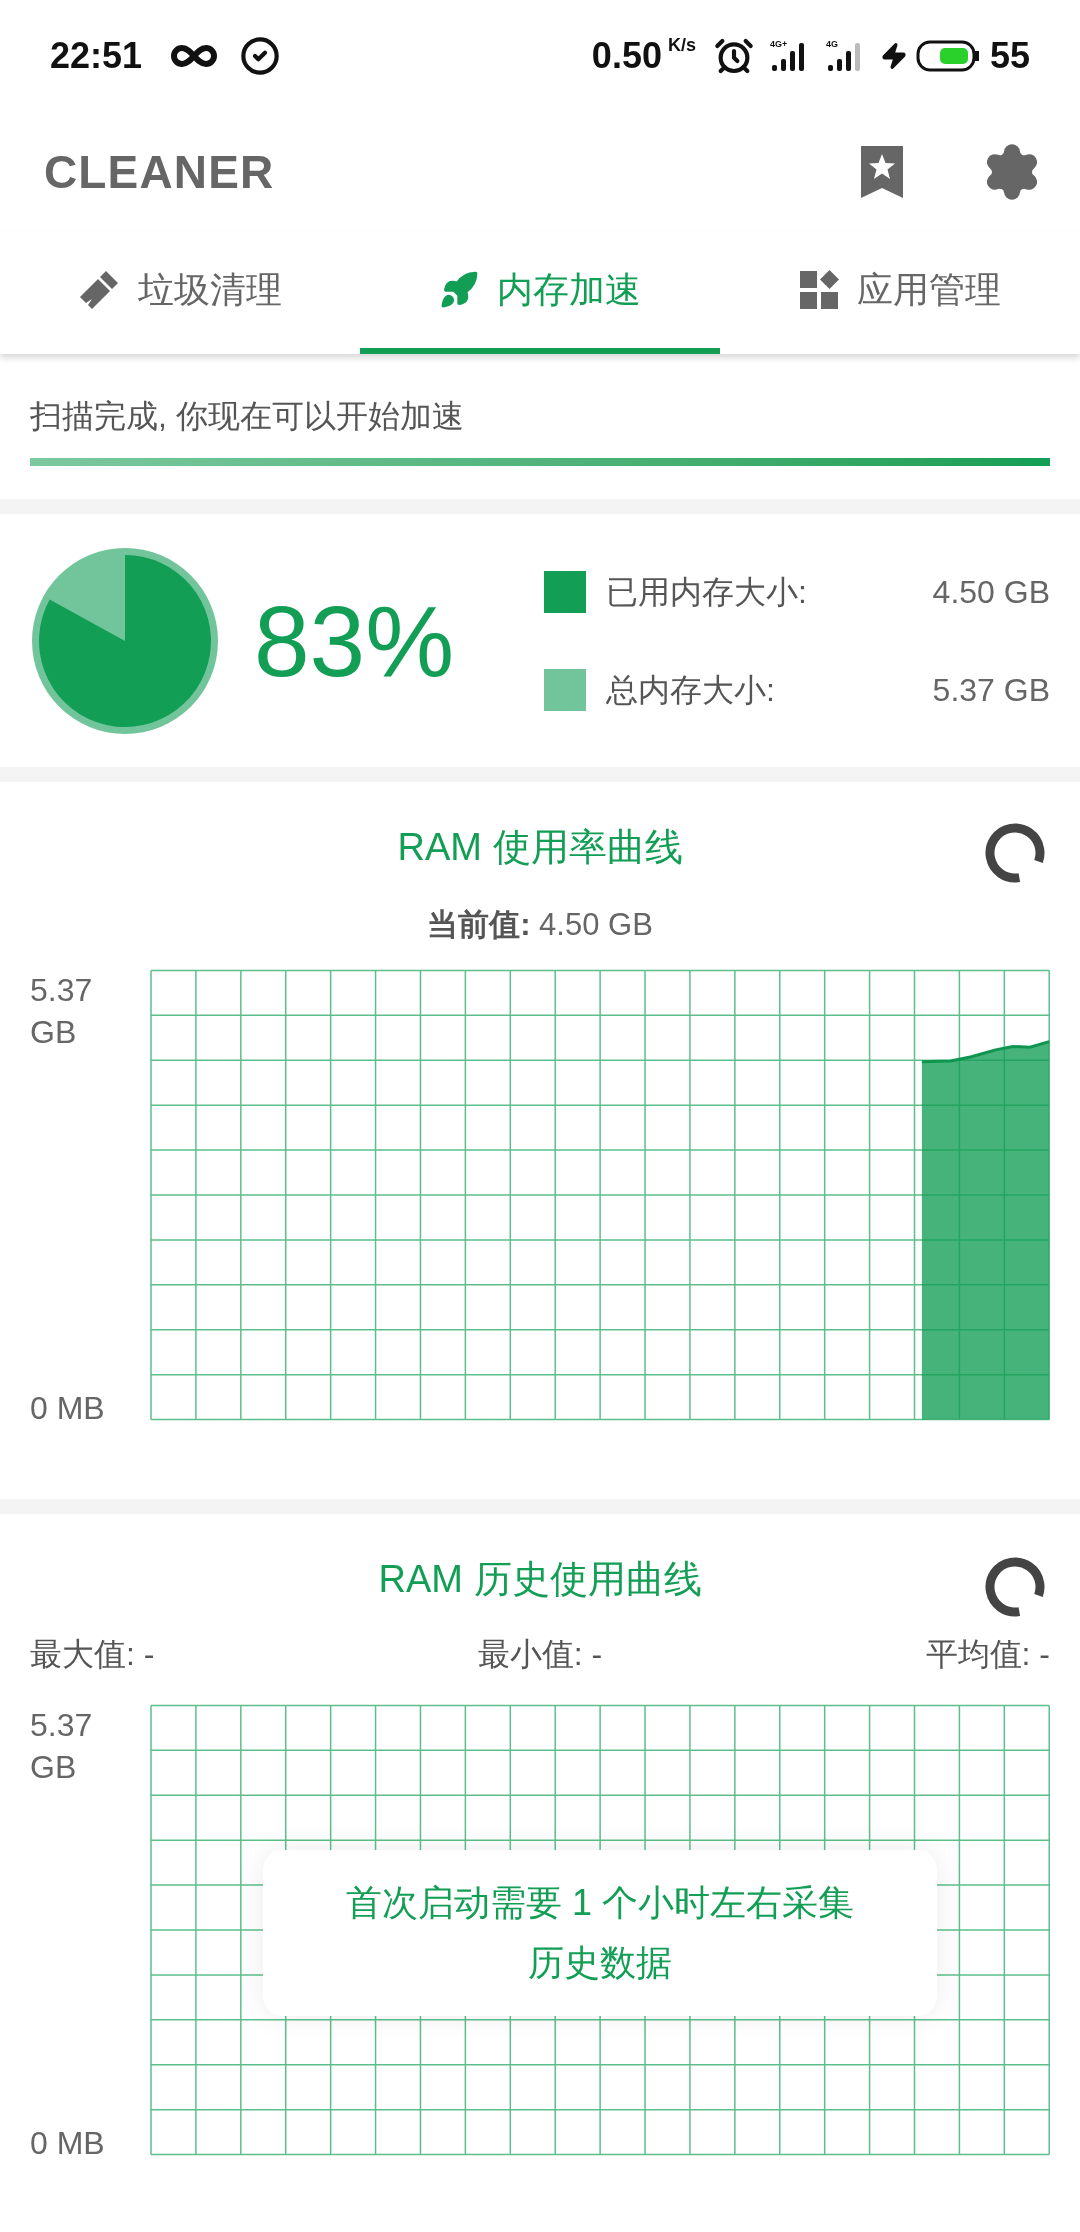 The width and height of the screenshot is (1080, 2232). What do you see at coordinates (626, 56) in the screenshot?
I see `network-speed: 0.50` at bounding box center [626, 56].